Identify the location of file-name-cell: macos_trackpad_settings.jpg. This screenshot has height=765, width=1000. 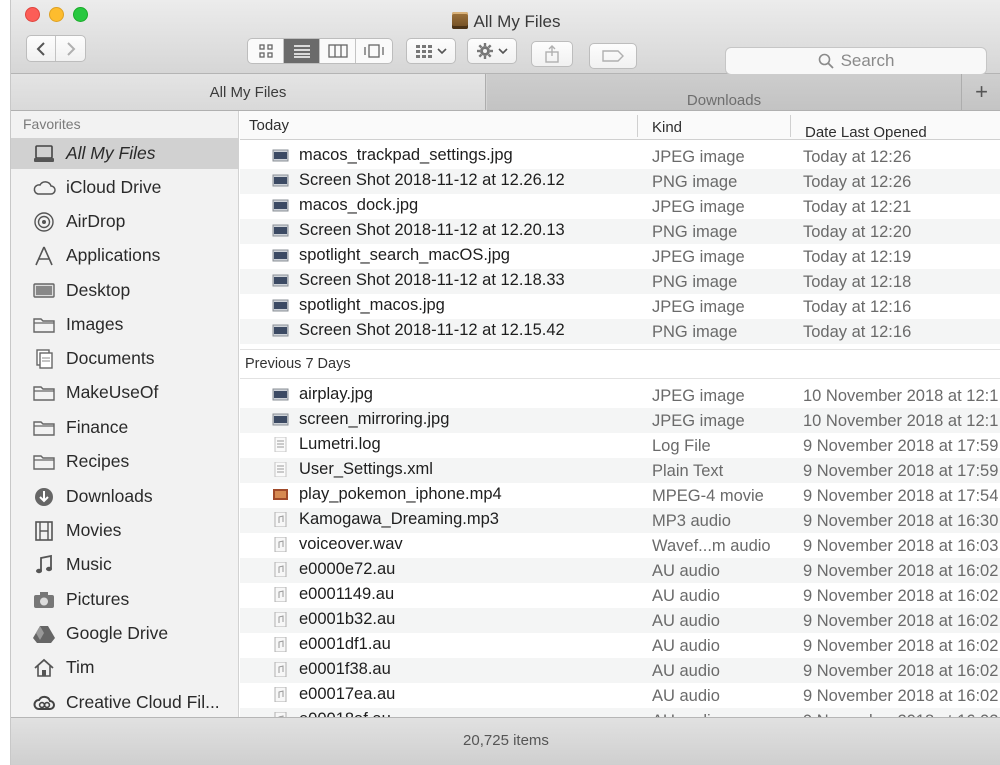
(392, 155).